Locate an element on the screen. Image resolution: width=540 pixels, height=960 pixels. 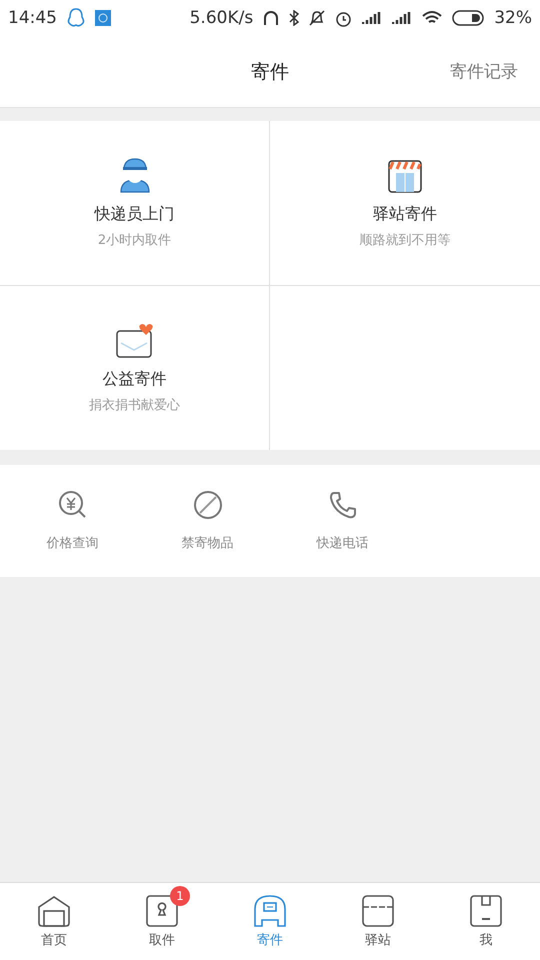
battery-icon is located at coordinates (468, 18).